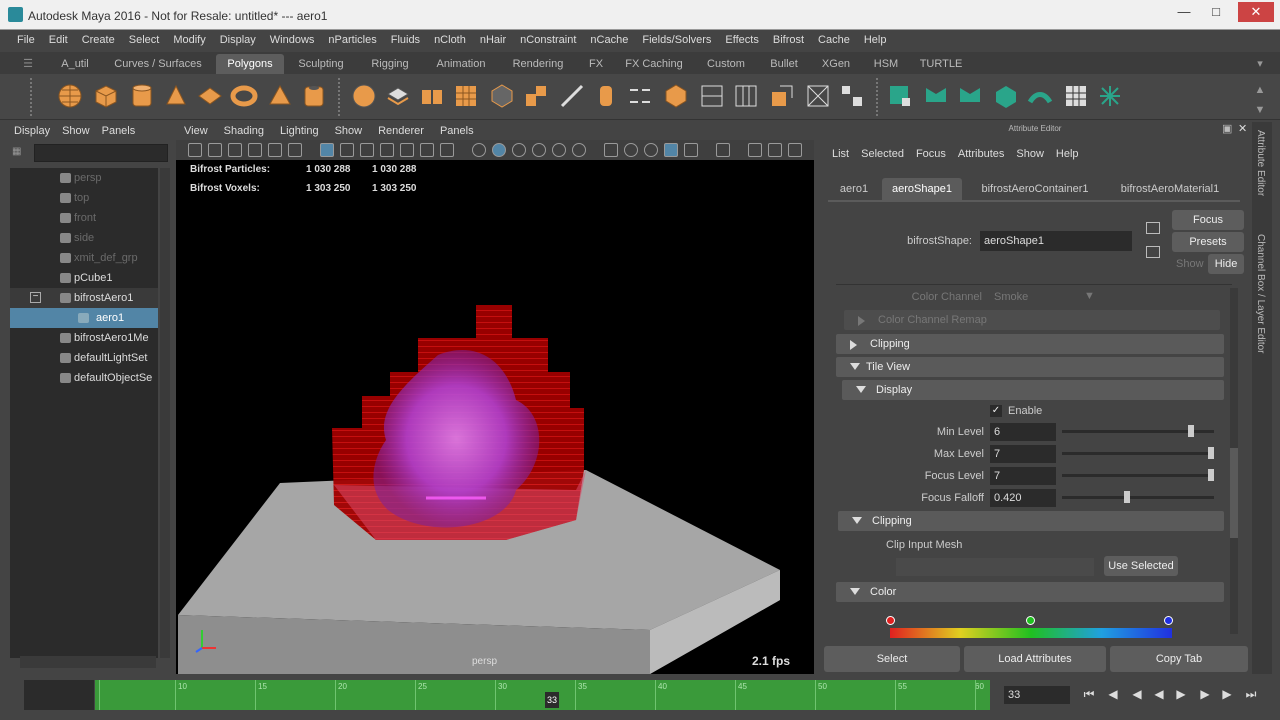 Image resolution: width=1280 pixels, height=720 pixels. Describe the element at coordinates (1153, 252) in the screenshot. I see `go-to-output-icon` at that location.